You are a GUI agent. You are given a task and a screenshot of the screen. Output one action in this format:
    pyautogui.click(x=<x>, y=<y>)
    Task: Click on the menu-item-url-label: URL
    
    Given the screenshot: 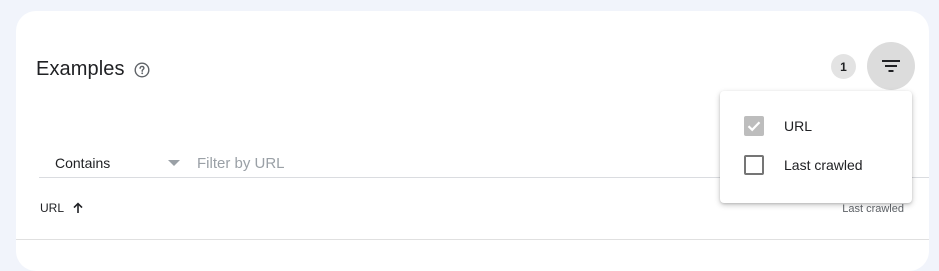 What is the action you would take?
    pyautogui.click(x=798, y=126)
    